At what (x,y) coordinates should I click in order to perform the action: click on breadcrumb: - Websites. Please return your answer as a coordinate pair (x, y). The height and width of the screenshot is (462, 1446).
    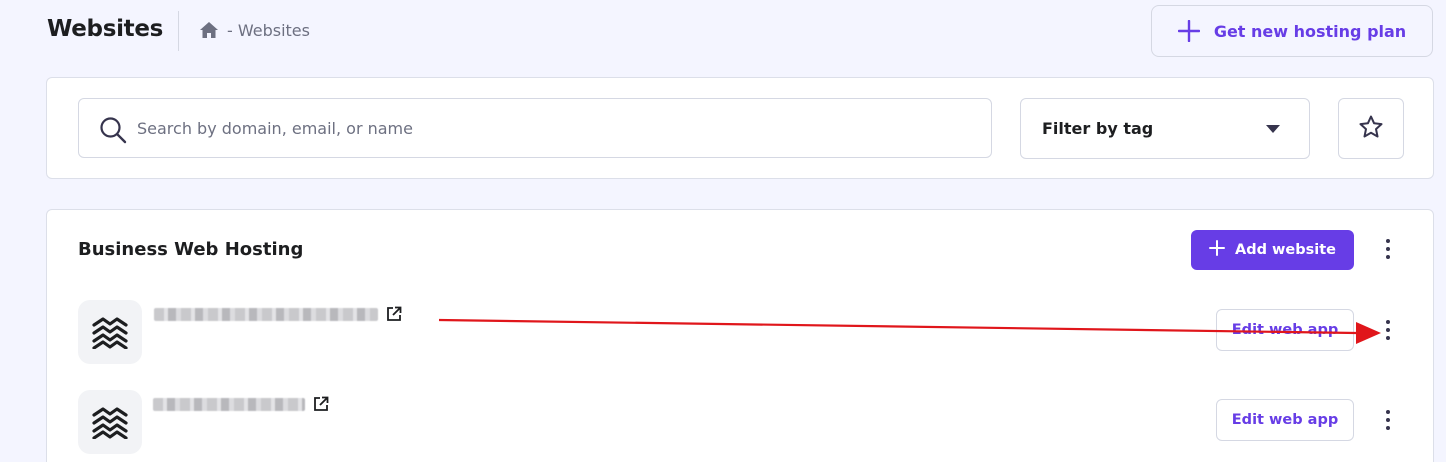
    Looking at the image, I should click on (254, 30).